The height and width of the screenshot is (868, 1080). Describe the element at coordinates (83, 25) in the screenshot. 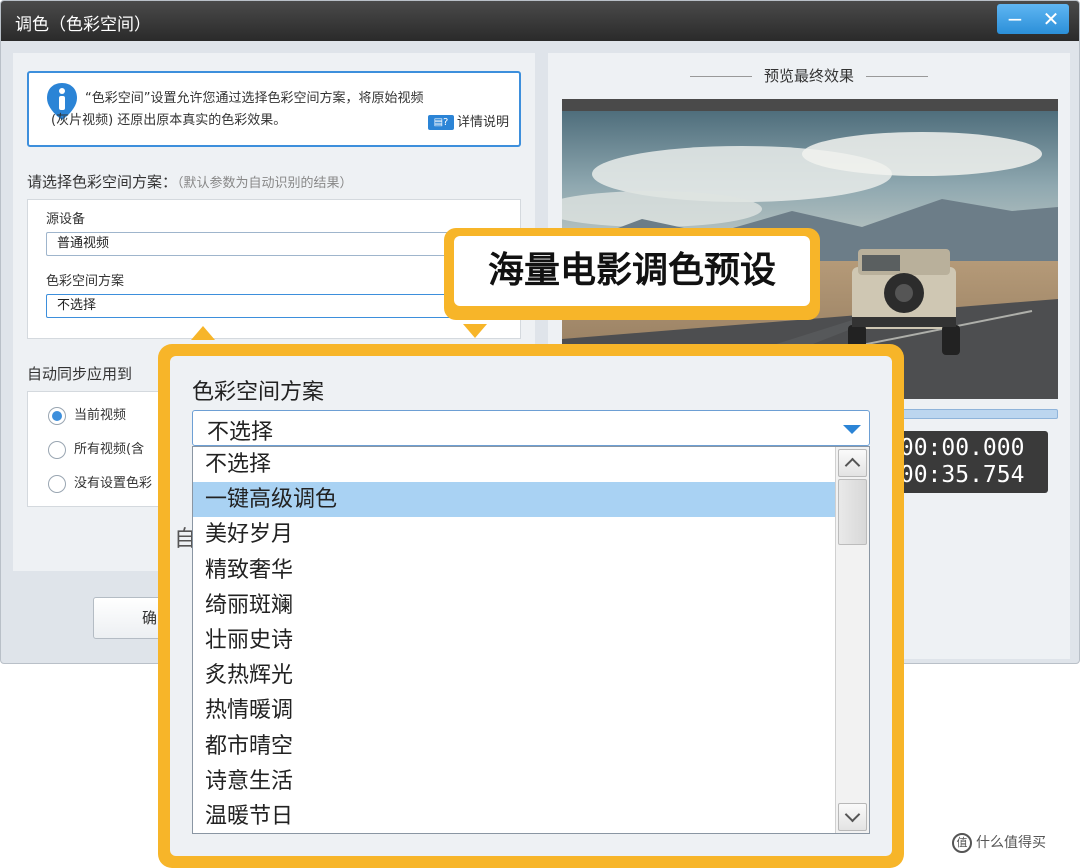

I see `window-title: 调色（色彩空间）` at that location.